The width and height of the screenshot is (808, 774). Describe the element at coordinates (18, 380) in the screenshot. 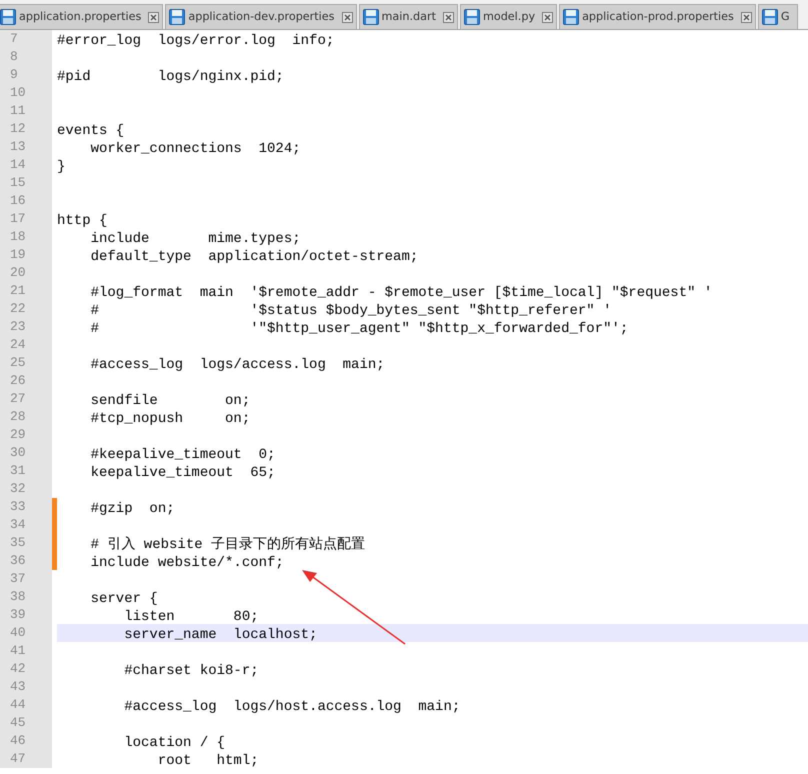

I see `line-number: 26` at that location.